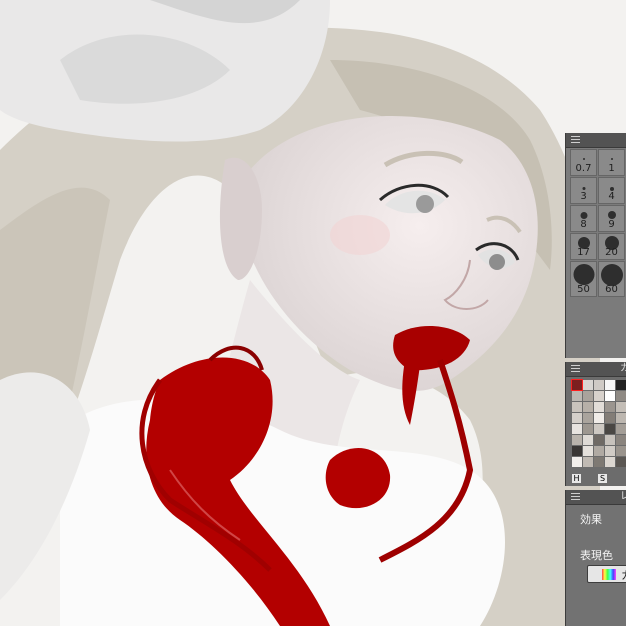 The width and height of the screenshot is (626, 626). What do you see at coordinates (583, 162) in the screenshot?
I see `brush-size-0-7: 0.7` at bounding box center [583, 162].